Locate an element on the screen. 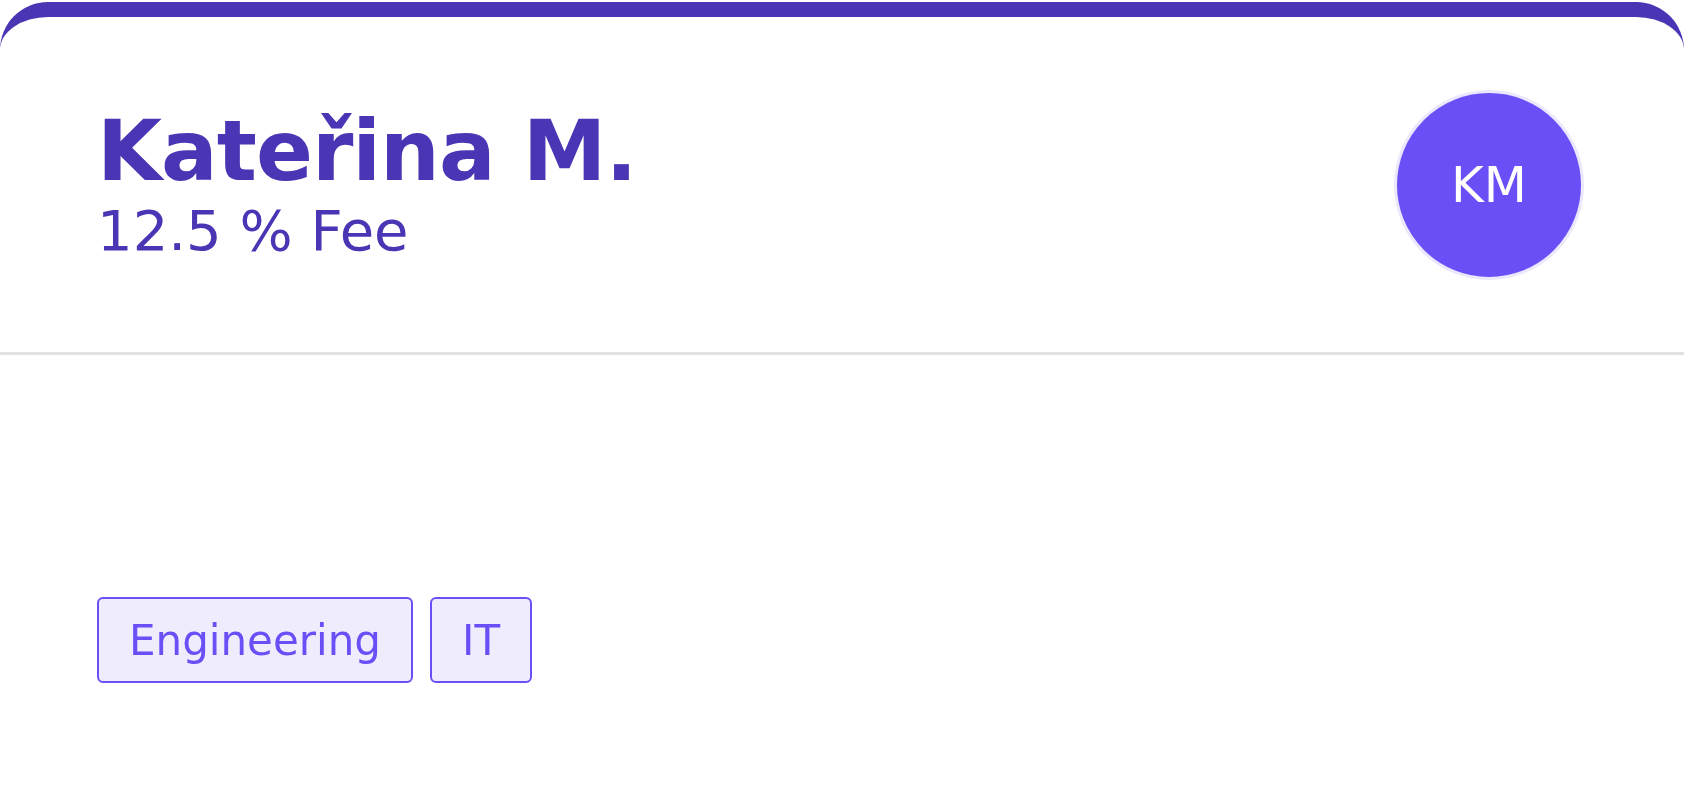  tag: IT is located at coordinates (481, 640).